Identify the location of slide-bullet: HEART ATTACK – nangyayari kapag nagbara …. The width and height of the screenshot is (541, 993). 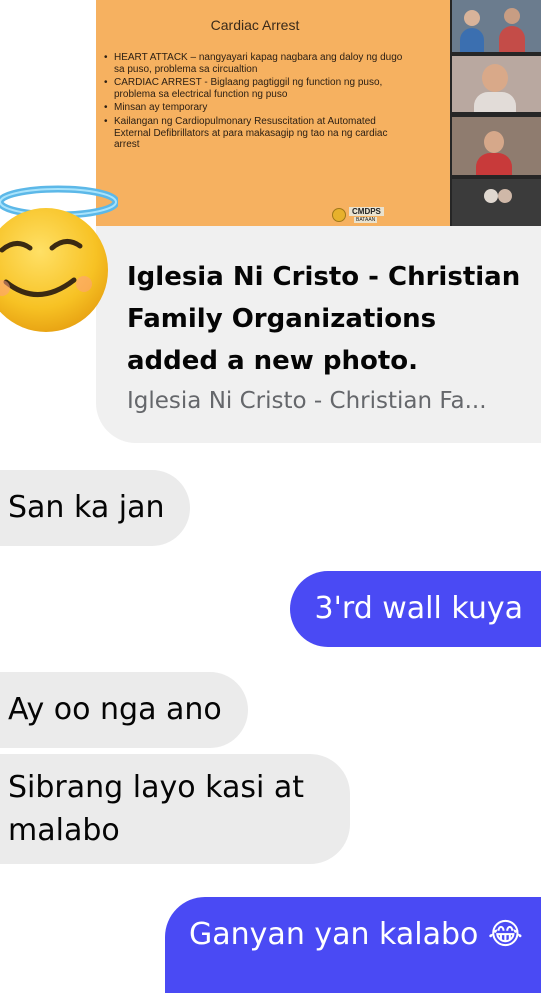
(254, 63).